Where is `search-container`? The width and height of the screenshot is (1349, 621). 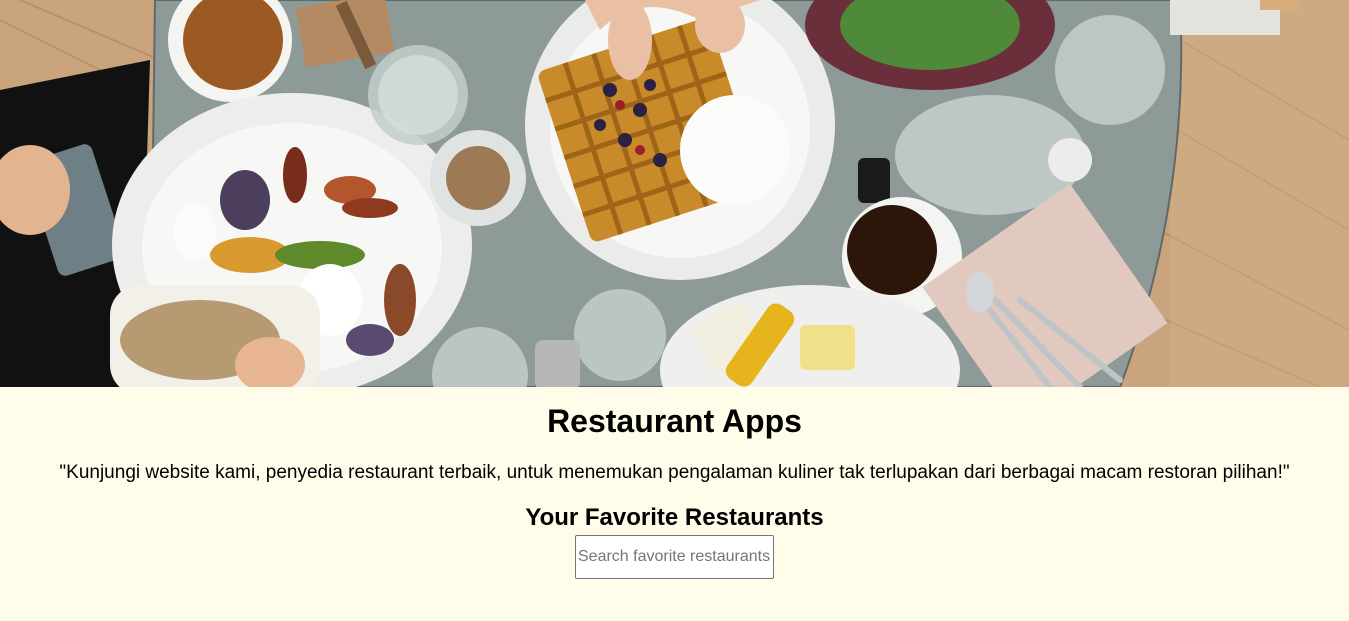 search-container is located at coordinates (674, 557).